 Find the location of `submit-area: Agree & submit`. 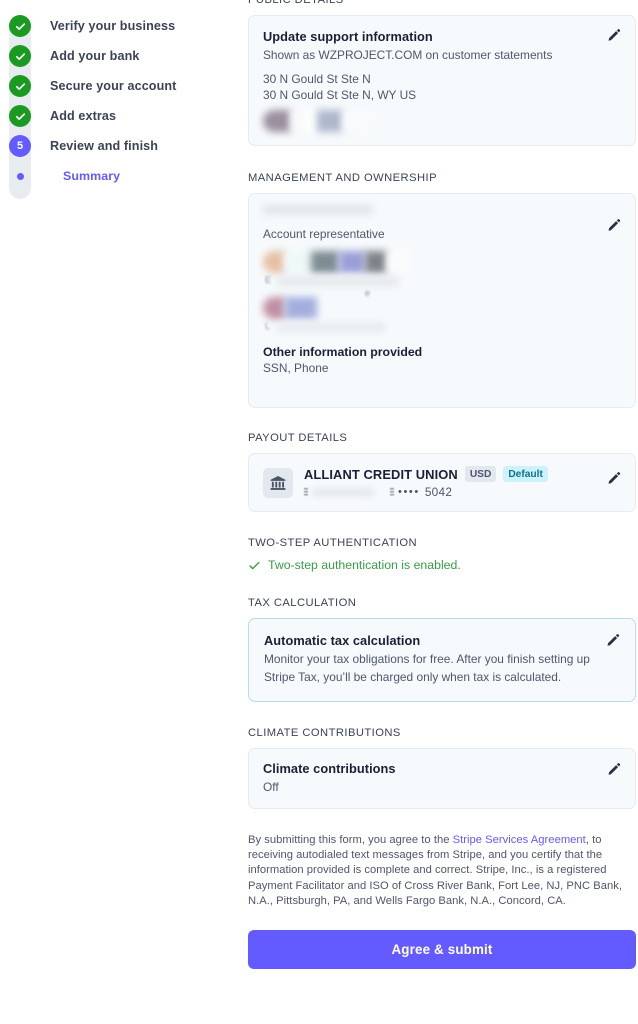

submit-area: Agree & submit is located at coordinates (442, 950).